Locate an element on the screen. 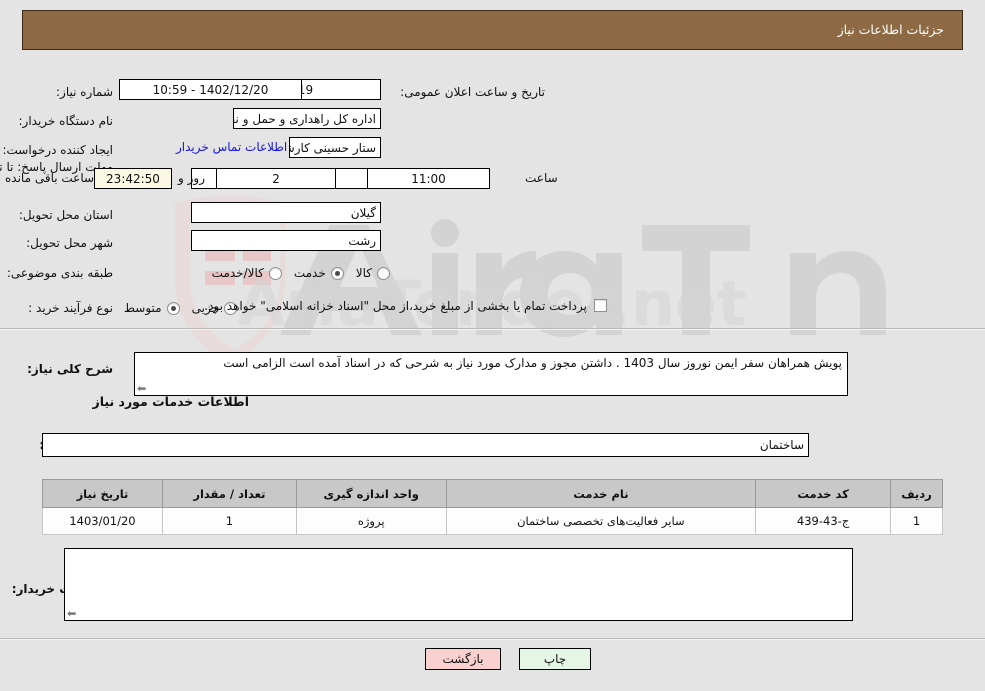 The height and width of the screenshot is (691, 985). radio-process-motevaset-label: متوسط is located at coordinates (142, 308).